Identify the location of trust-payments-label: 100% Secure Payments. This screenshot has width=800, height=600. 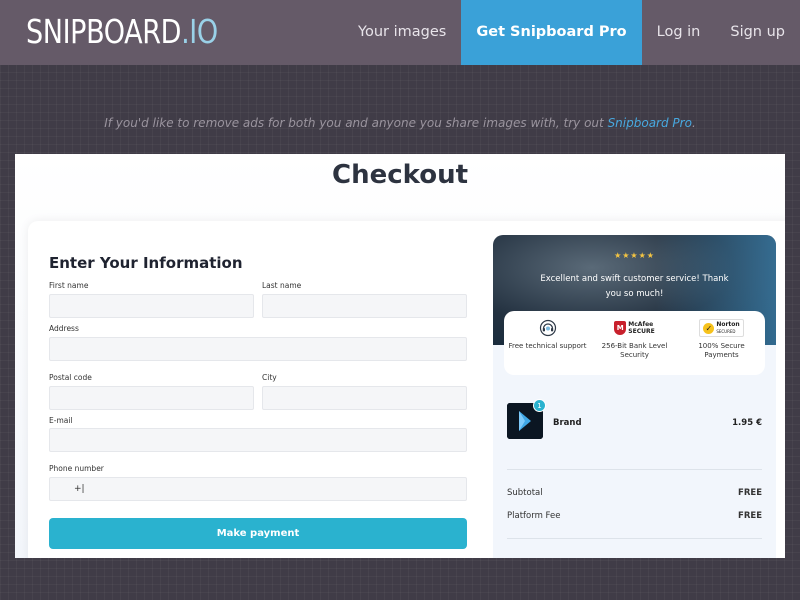
(721, 350).